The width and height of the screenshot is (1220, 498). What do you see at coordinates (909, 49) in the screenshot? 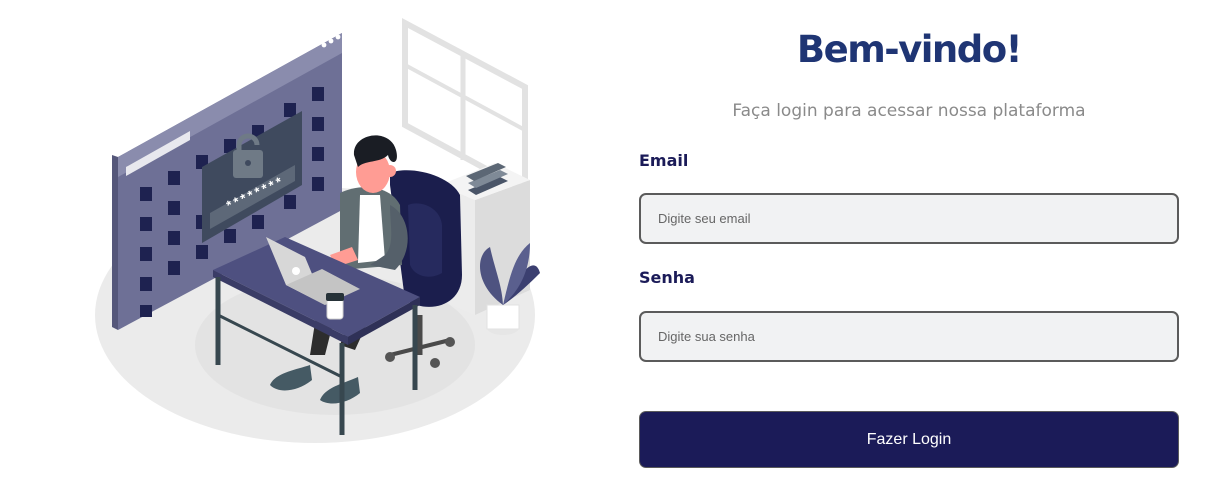
I see `page-title: Bem-vindo!` at bounding box center [909, 49].